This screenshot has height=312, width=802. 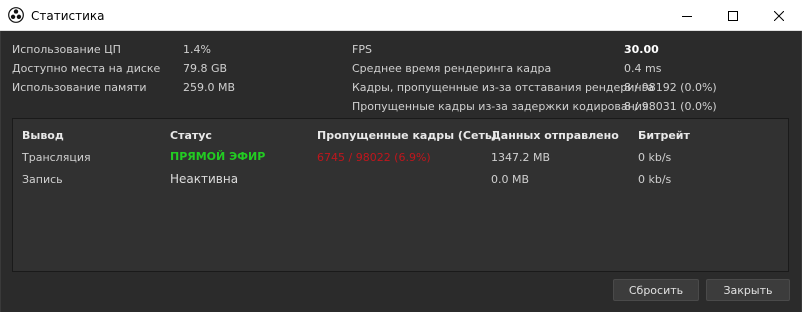 I want to click on row-recording-bitrate: 0 kb/s, so click(x=655, y=179).